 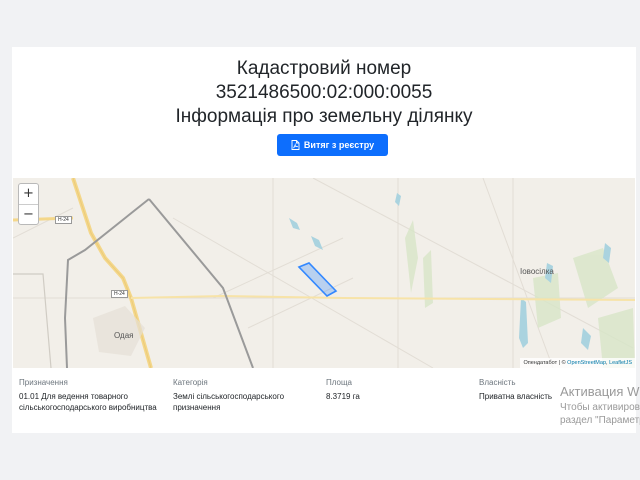 What do you see at coordinates (339, 382) in the screenshot?
I see `area-label: Площа` at bounding box center [339, 382].